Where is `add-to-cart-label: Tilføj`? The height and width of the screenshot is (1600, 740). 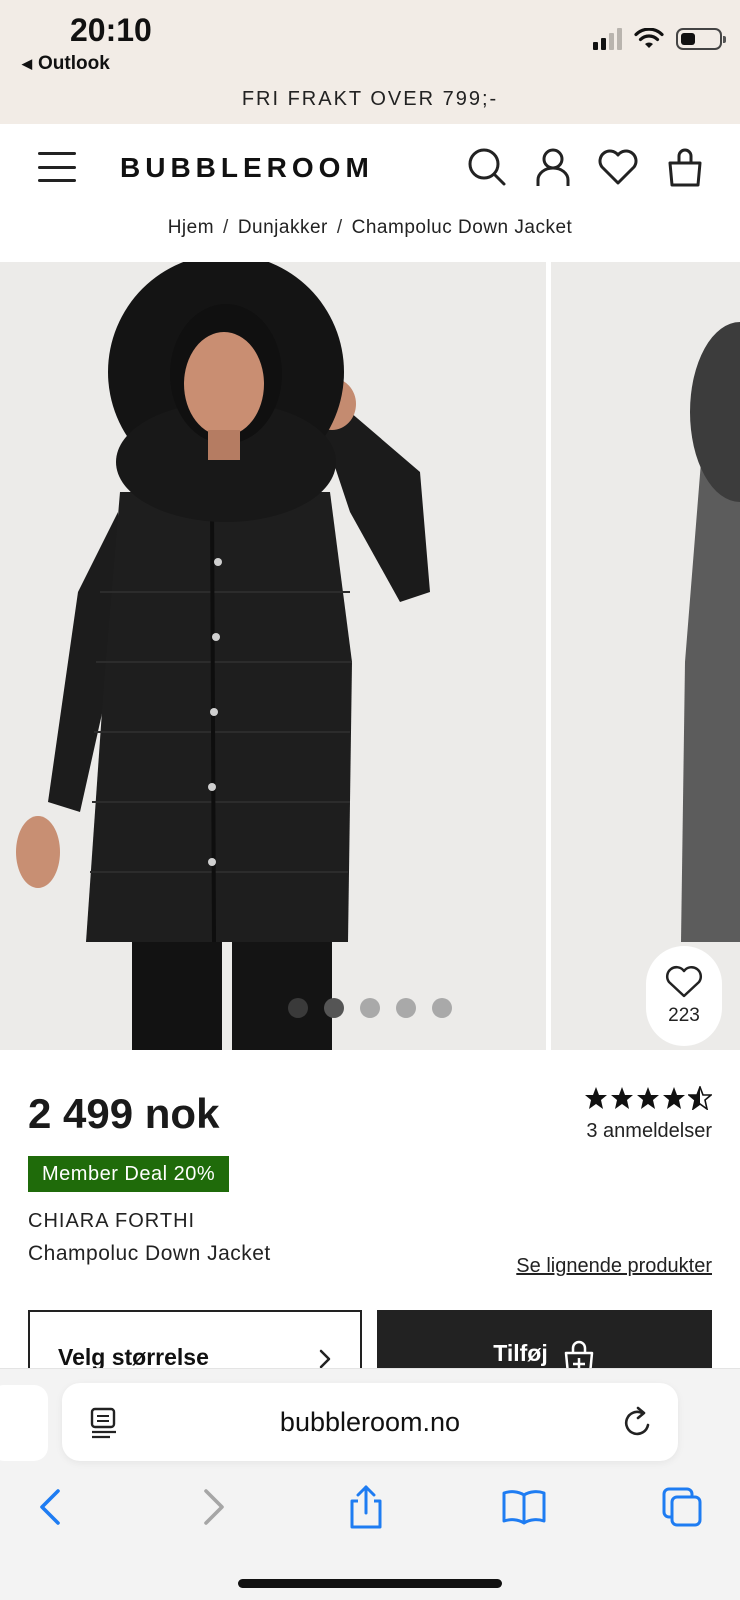
add-to-cart-label: Tilføj is located at coordinates (520, 1353).